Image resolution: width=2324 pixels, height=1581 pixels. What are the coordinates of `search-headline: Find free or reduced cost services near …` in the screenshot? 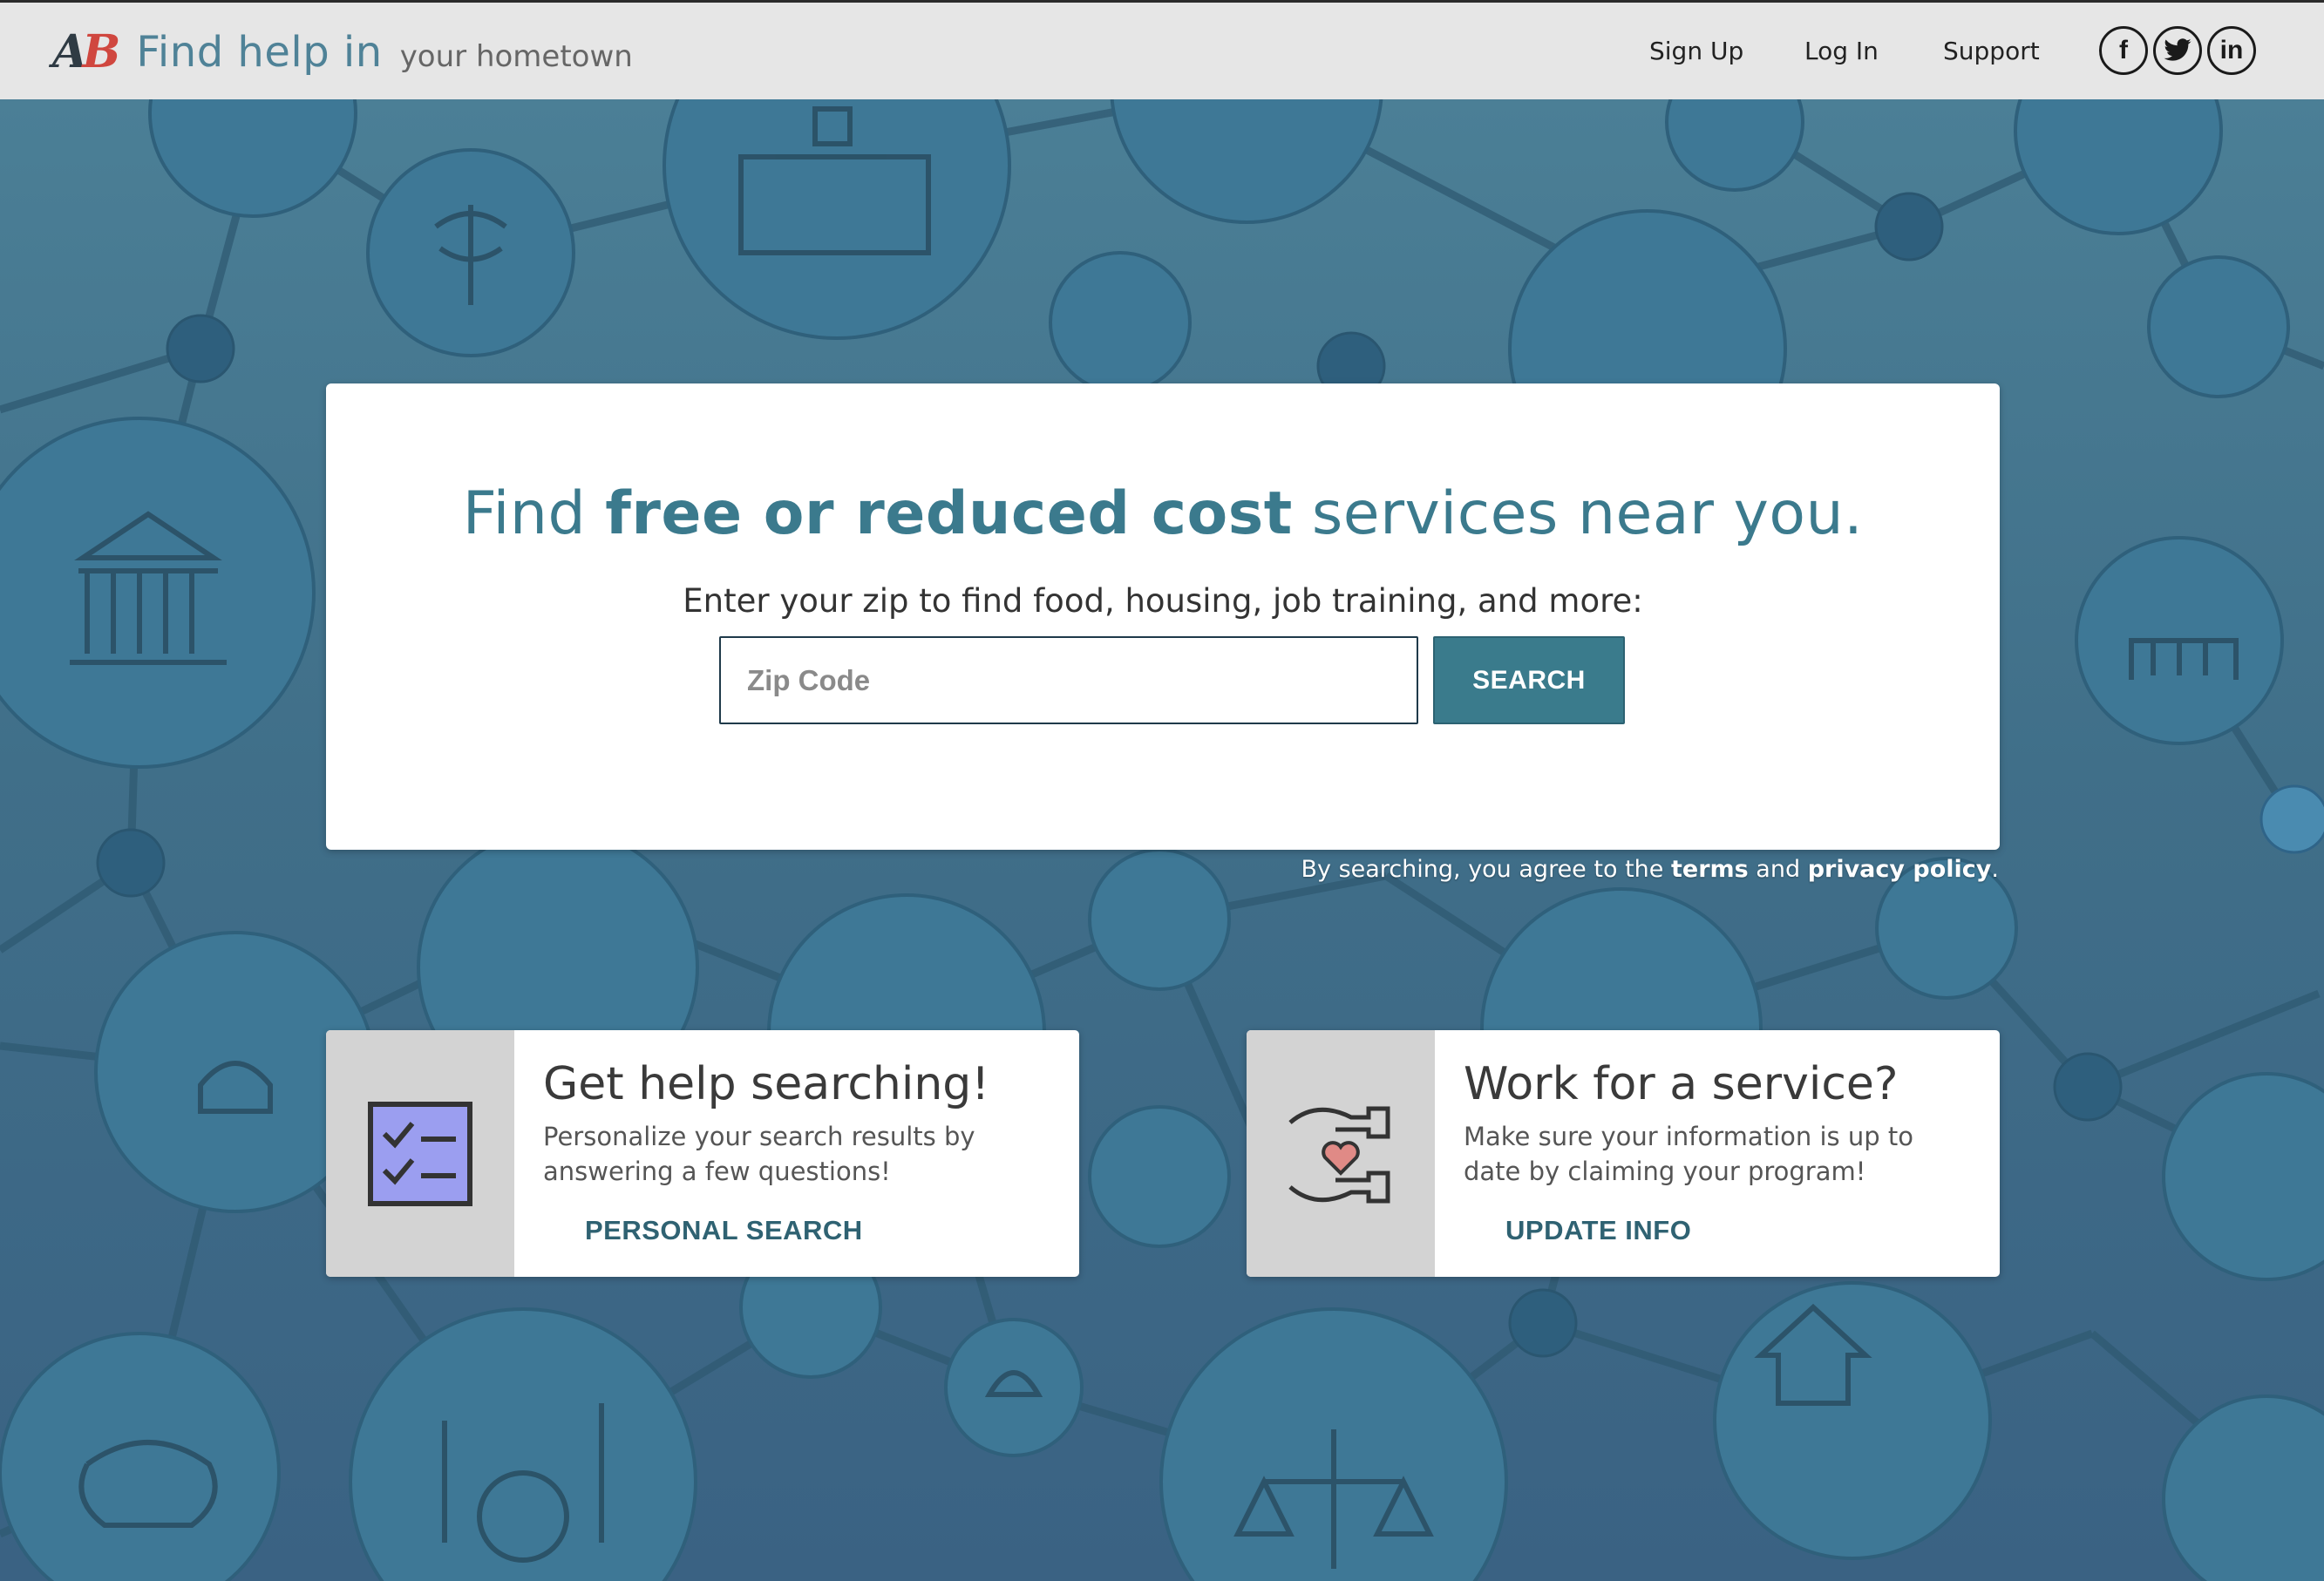 It's located at (1163, 514).